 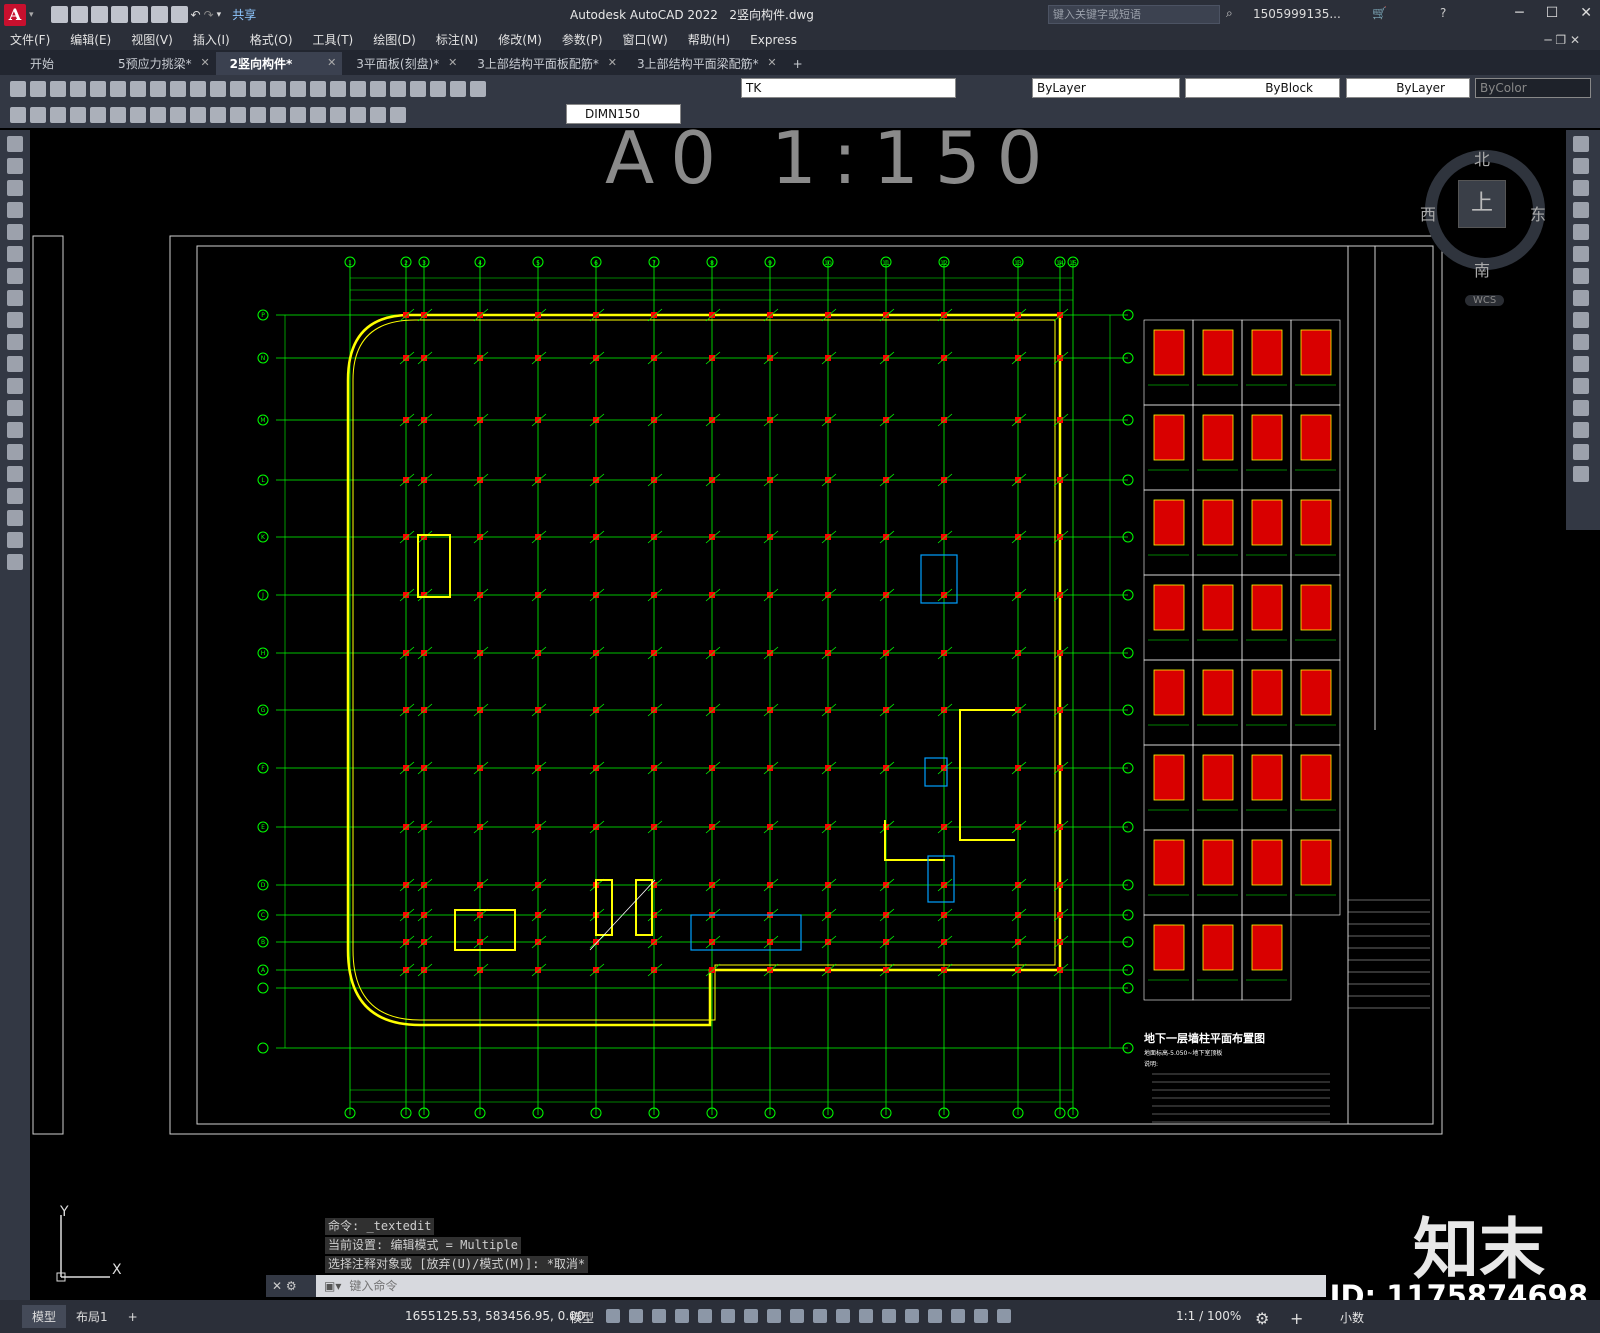 I want to click on properties-icon, so click(x=338, y=88).